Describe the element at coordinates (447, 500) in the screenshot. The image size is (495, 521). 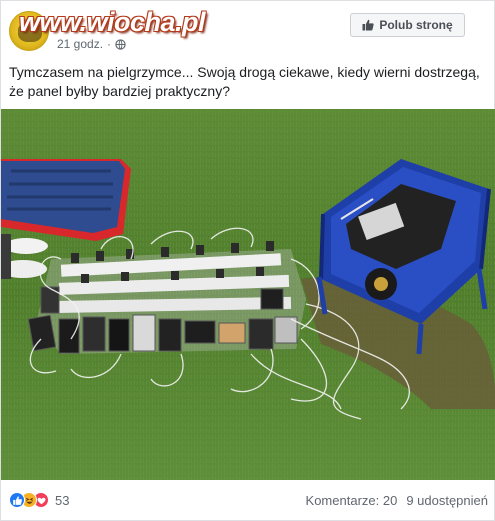
I see `shares-link: 9 udostępnień` at that location.